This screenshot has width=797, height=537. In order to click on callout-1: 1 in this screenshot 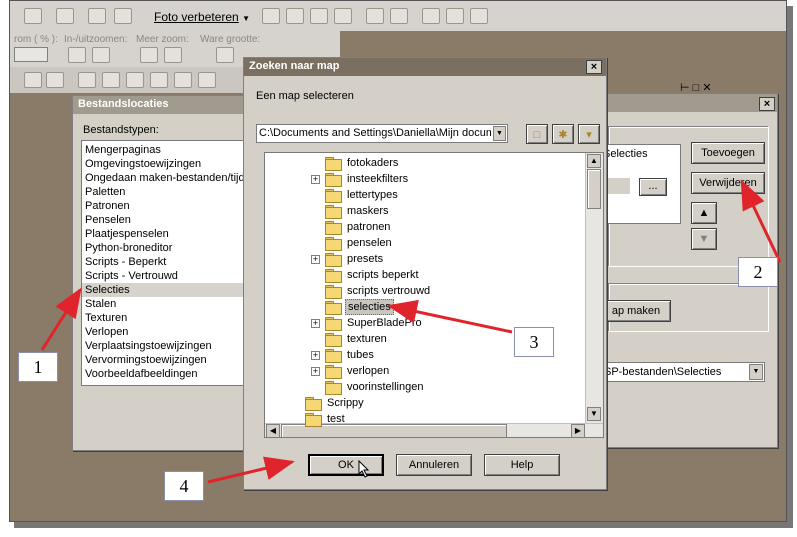, I will do `click(38, 367)`.